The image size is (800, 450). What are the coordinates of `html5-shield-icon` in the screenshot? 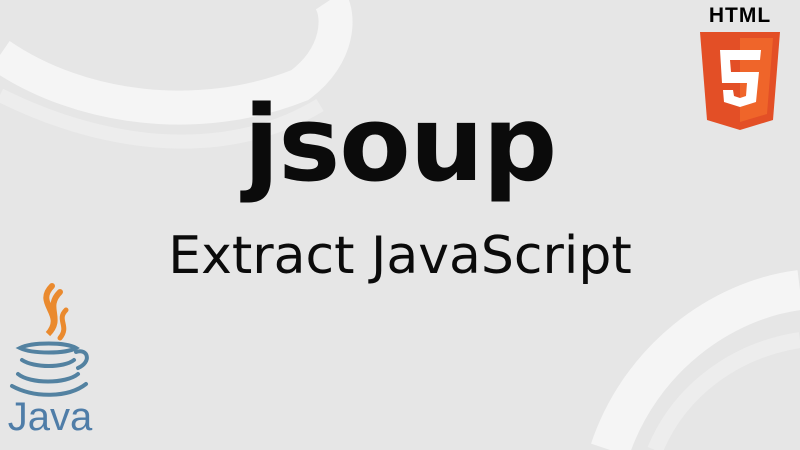 It's located at (740, 81).